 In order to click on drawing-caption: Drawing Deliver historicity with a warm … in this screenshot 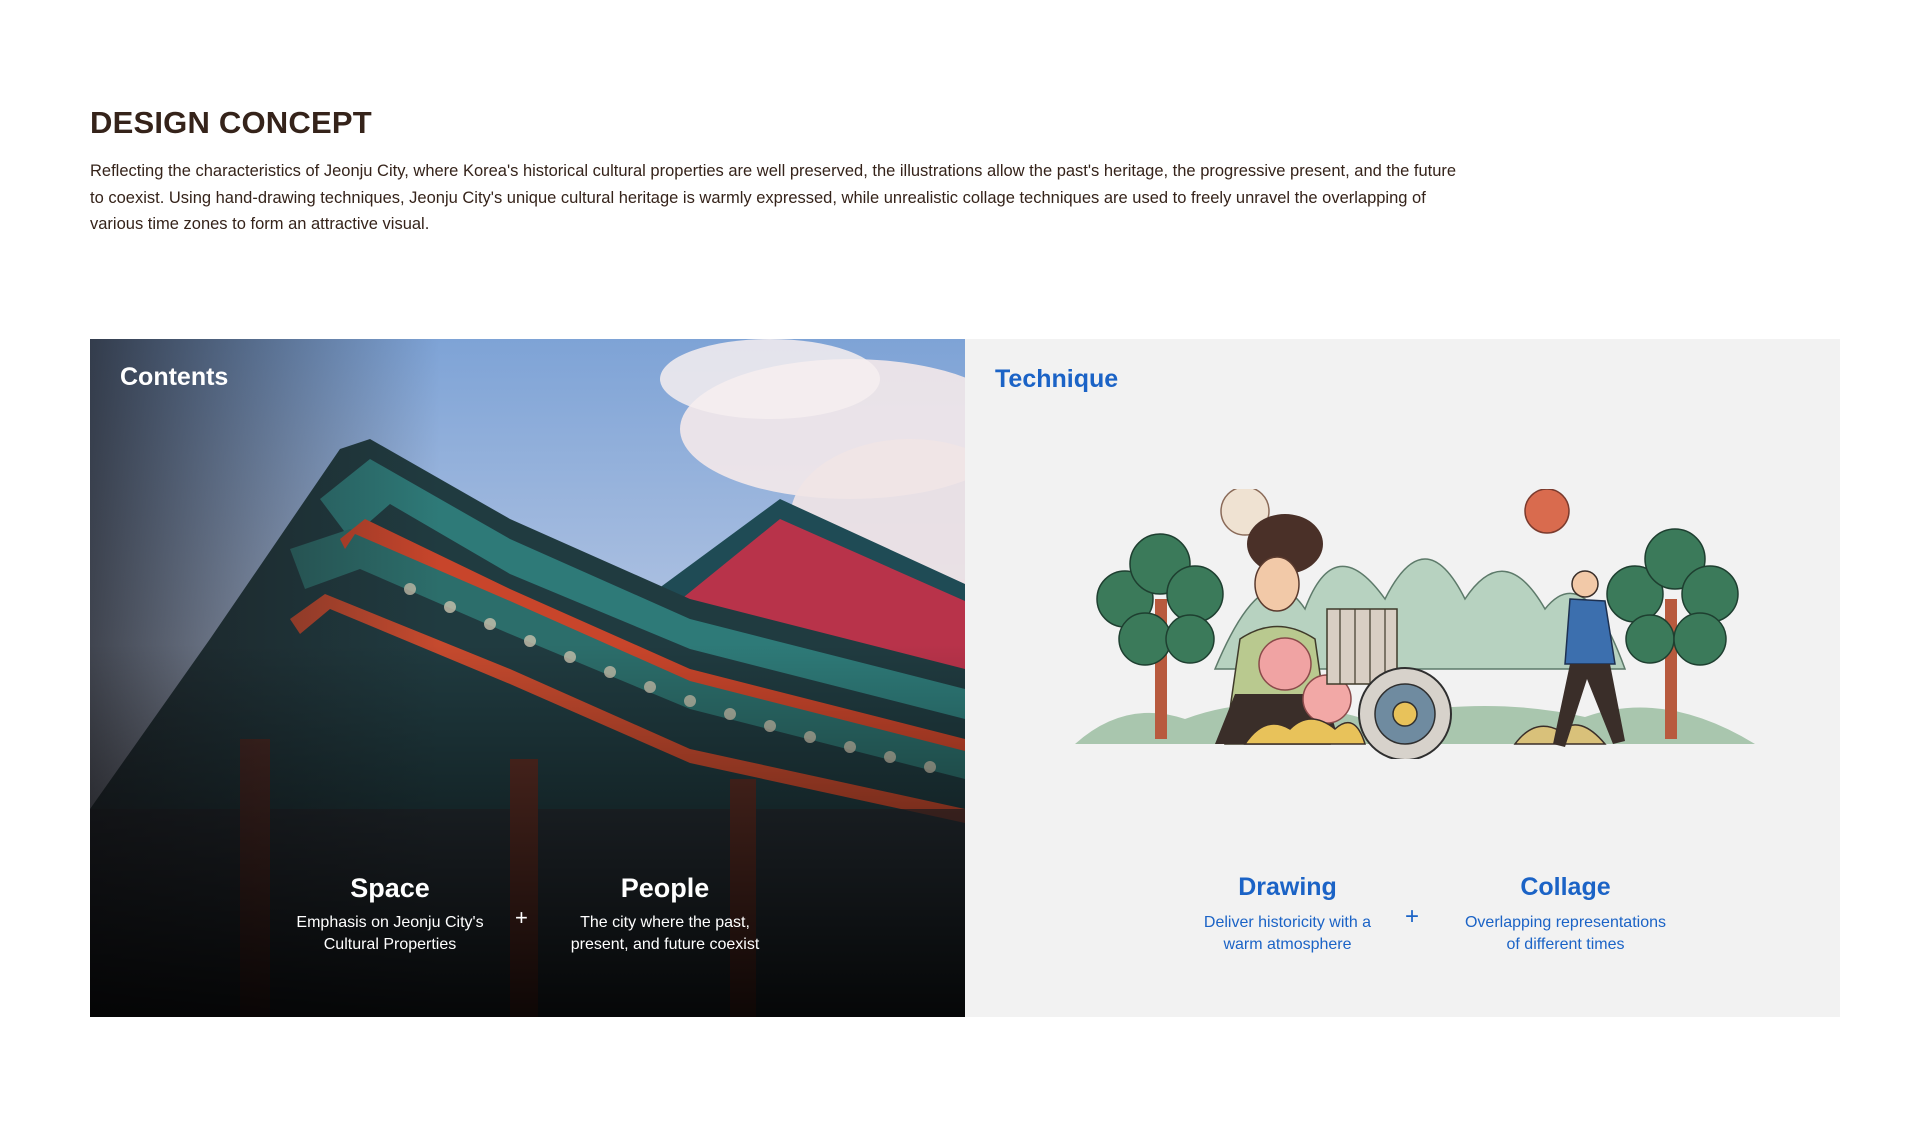, I will do `click(1287, 914)`.